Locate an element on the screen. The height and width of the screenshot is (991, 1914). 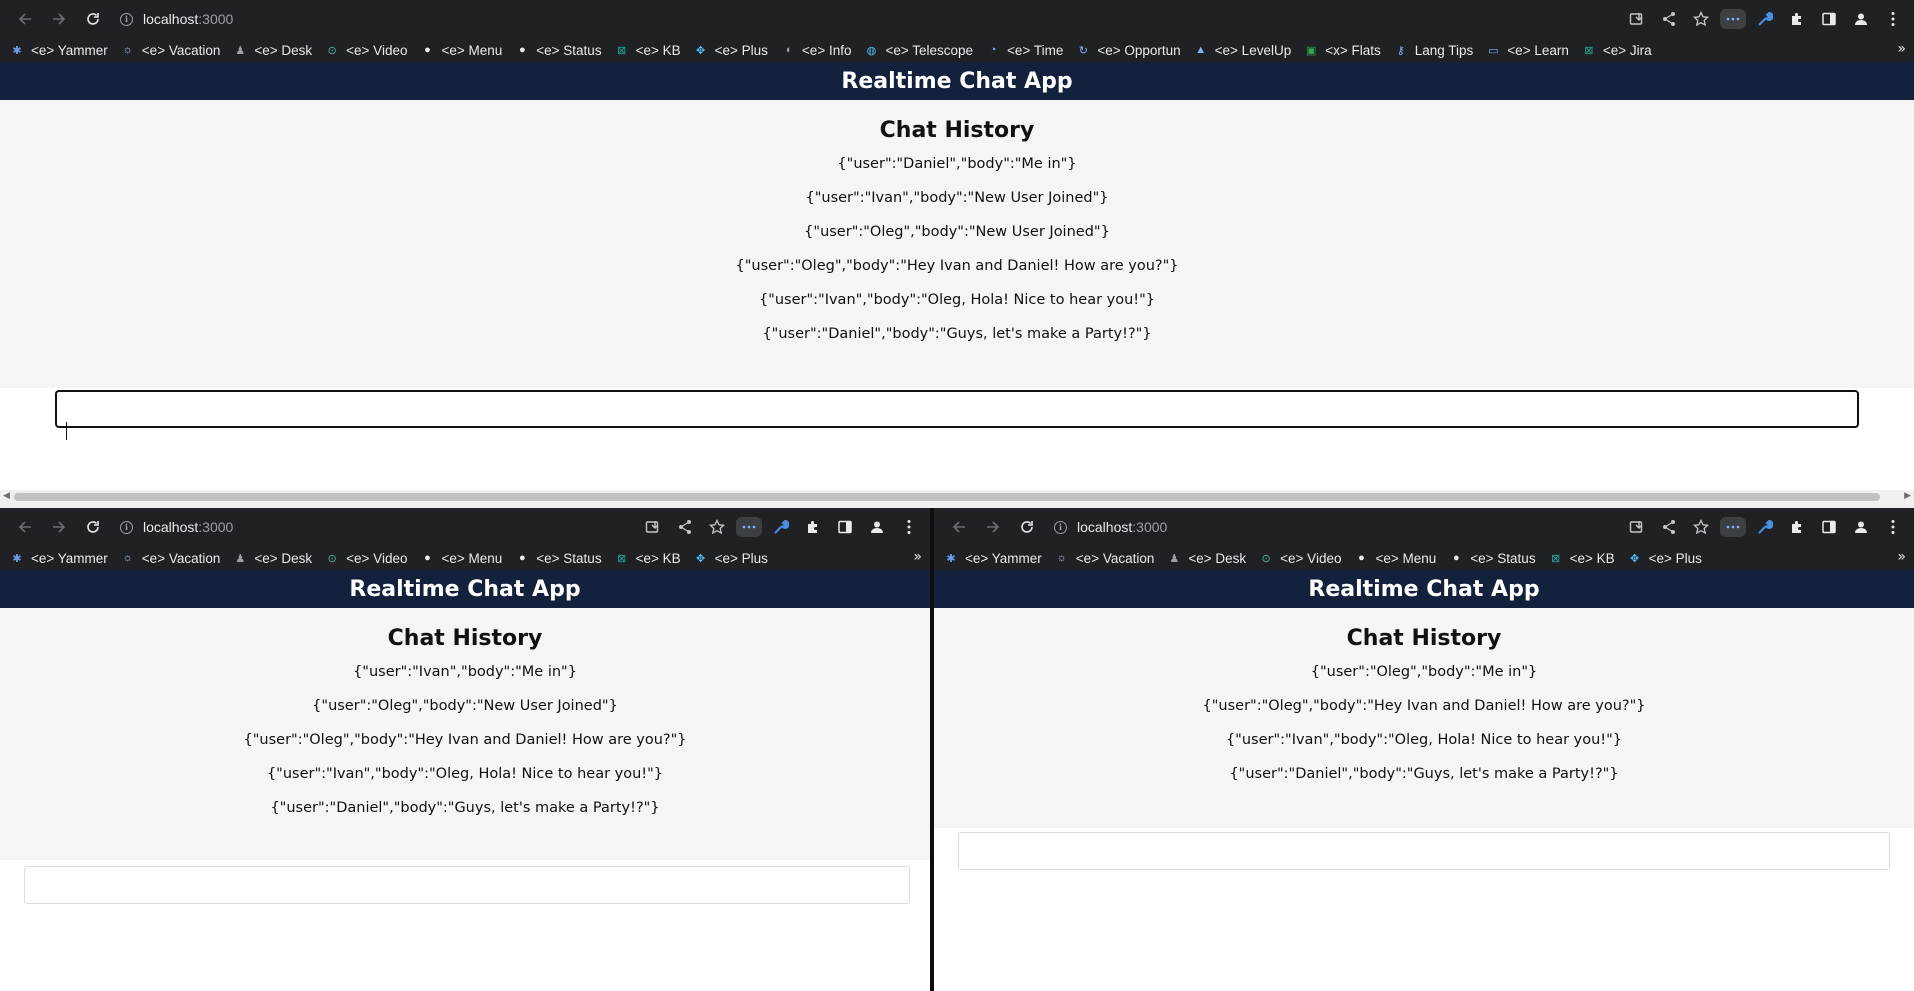
sun-icon: ☼ is located at coordinates (127, 50).